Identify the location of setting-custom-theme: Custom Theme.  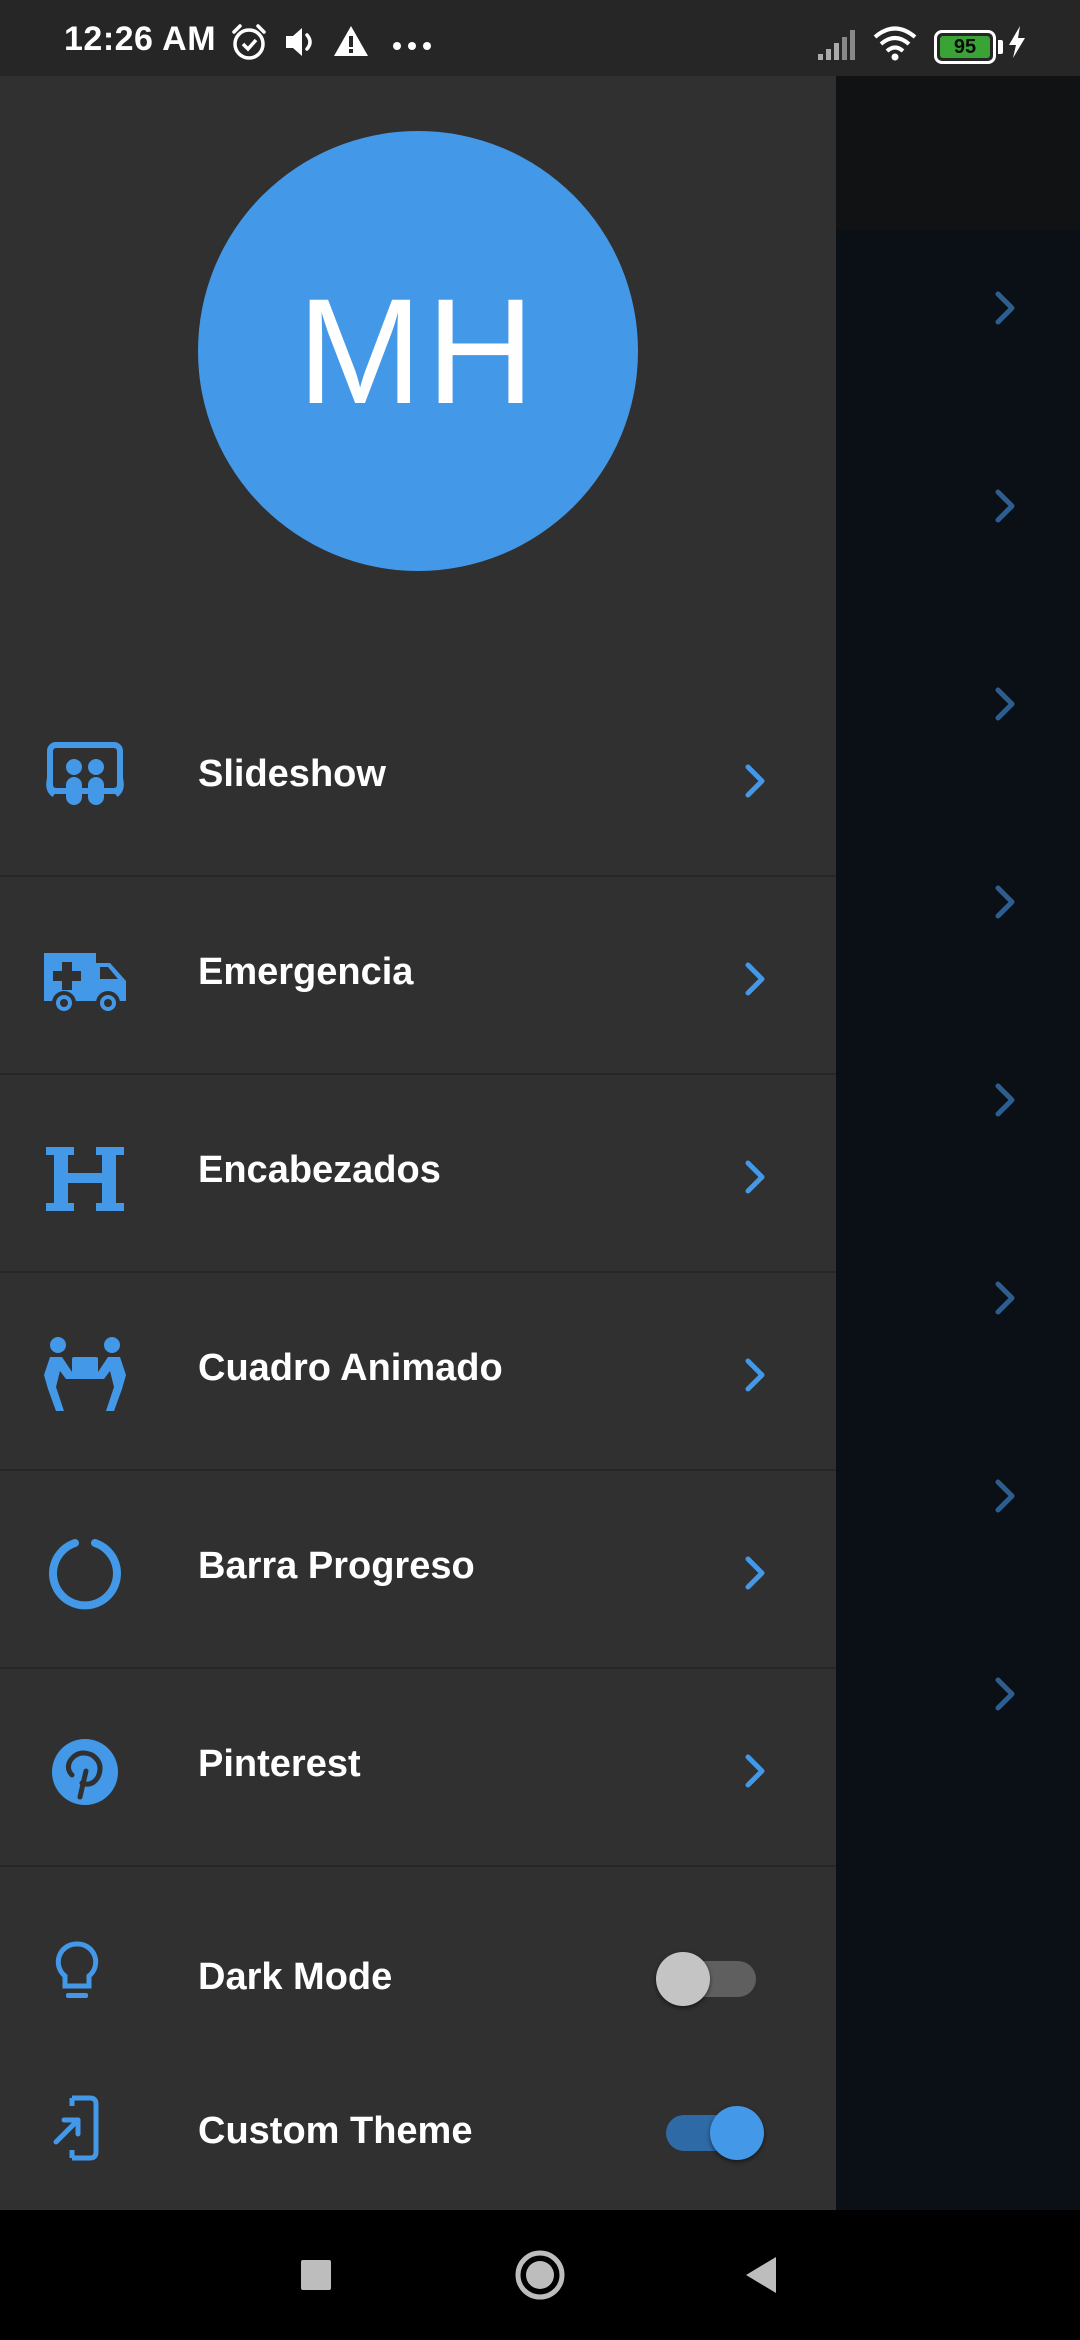
(418, 2133).